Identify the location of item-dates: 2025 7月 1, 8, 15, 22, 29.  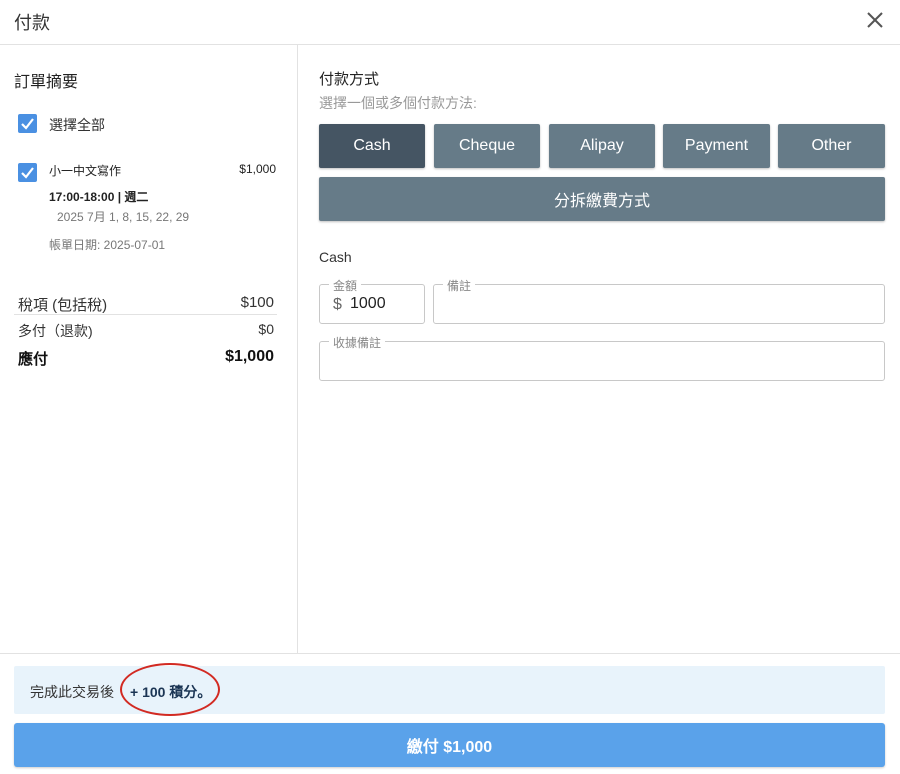
(123, 217).